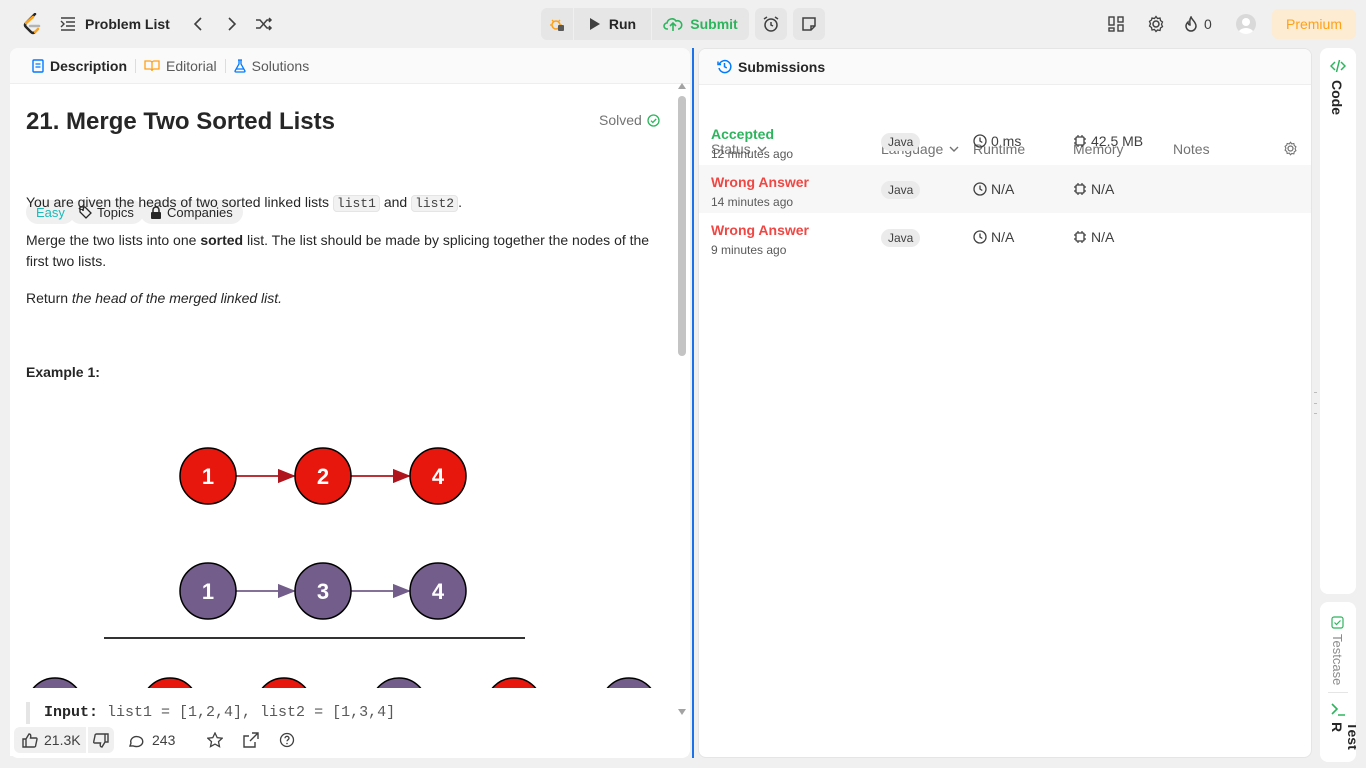 Image resolution: width=1366 pixels, height=768 pixels. I want to click on description-footer: 21.3K 243, so click(349, 740).